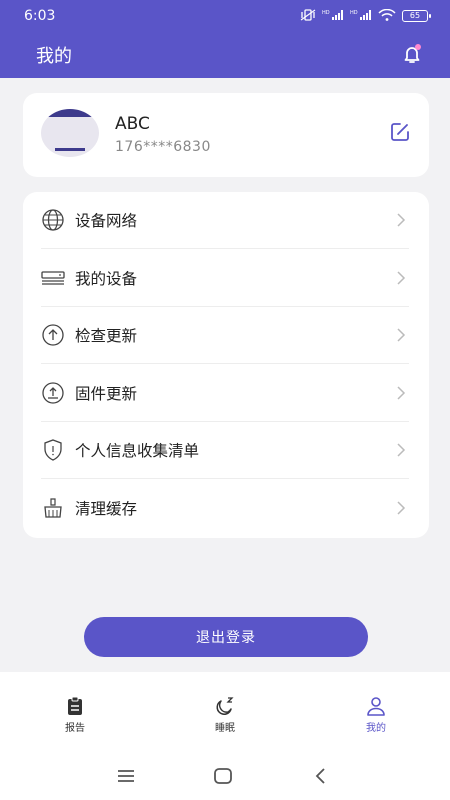  I want to click on avatar, so click(70, 133).